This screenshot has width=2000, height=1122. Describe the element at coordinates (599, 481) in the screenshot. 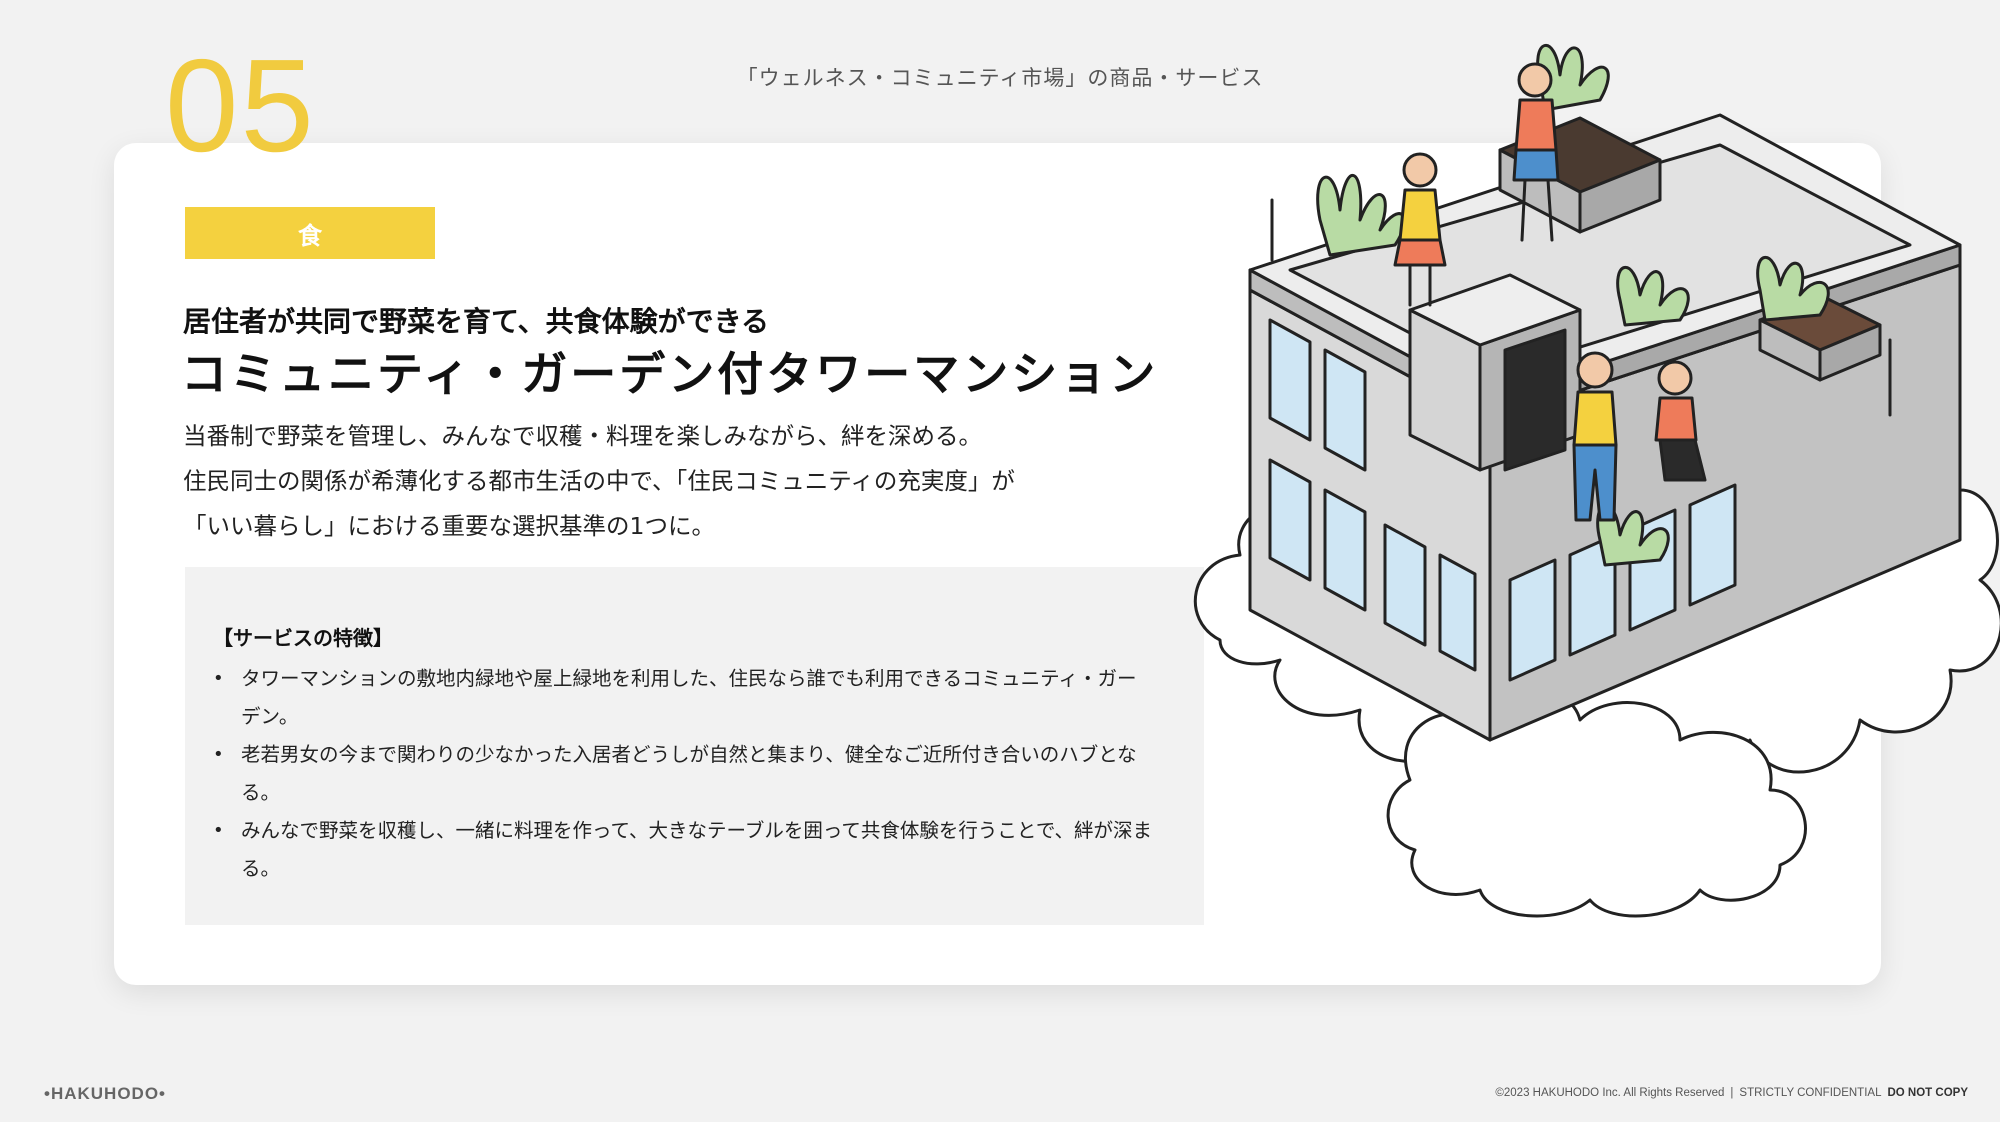

I see `description-line: 住民同士の関係が希薄化する都市生活の中で、「住民コミュニティの充実度」が` at that location.